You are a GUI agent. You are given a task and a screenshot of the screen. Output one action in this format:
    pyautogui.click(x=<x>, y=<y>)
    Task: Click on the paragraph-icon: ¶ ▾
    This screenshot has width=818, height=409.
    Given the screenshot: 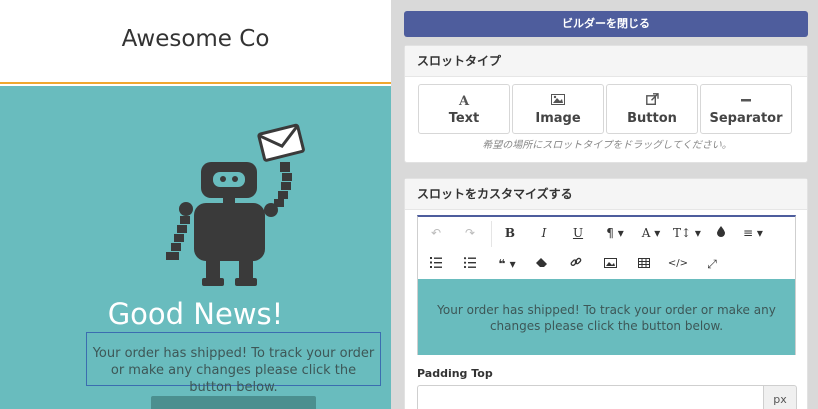 What is the action you would take?
    pyautogui.click(x=615, y=233)
    